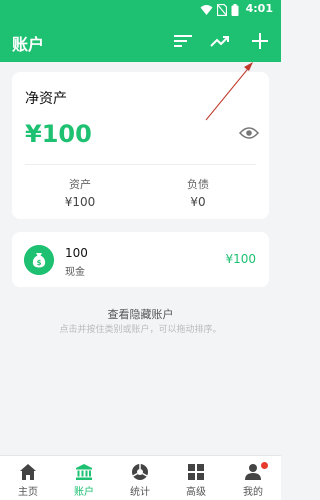 The image size is (320, 500). Describe the element at coordinates (183, 41) in the screenshot. I see `sort-icon` at that location.